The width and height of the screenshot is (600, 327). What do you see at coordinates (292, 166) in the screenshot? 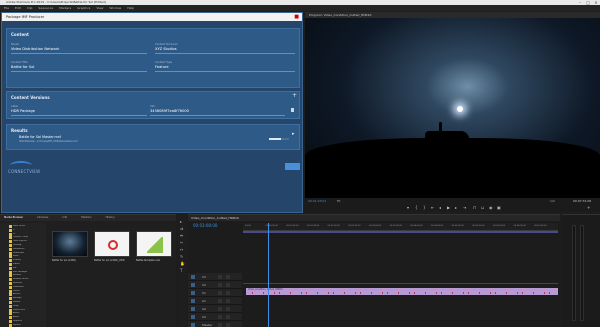
I see `done-button` at bounding box center [292, 166].